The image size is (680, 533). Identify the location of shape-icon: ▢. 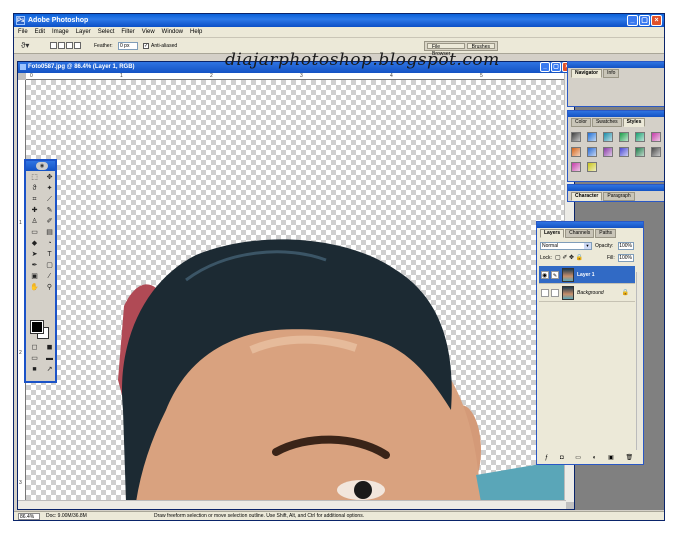
(49, 266).